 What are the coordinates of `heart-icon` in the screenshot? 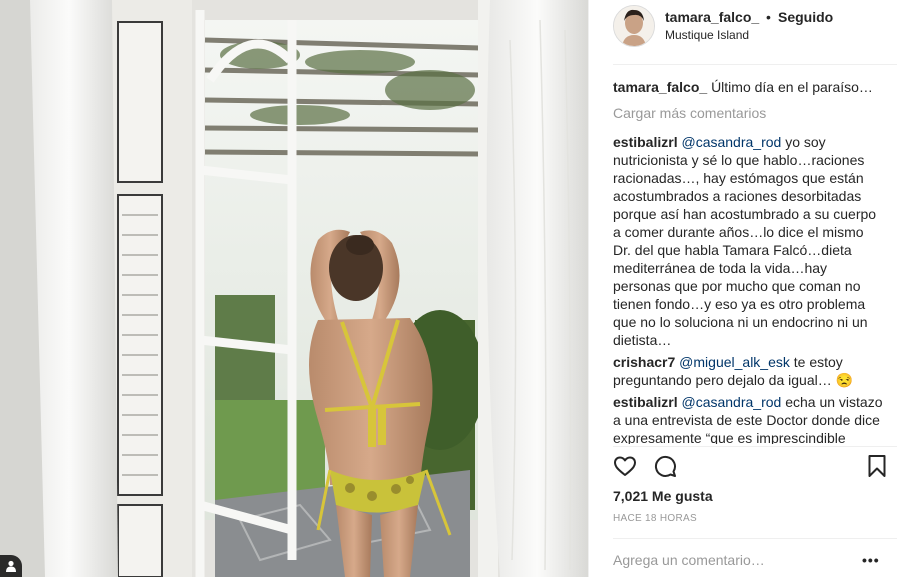 It's located at (625, 466).